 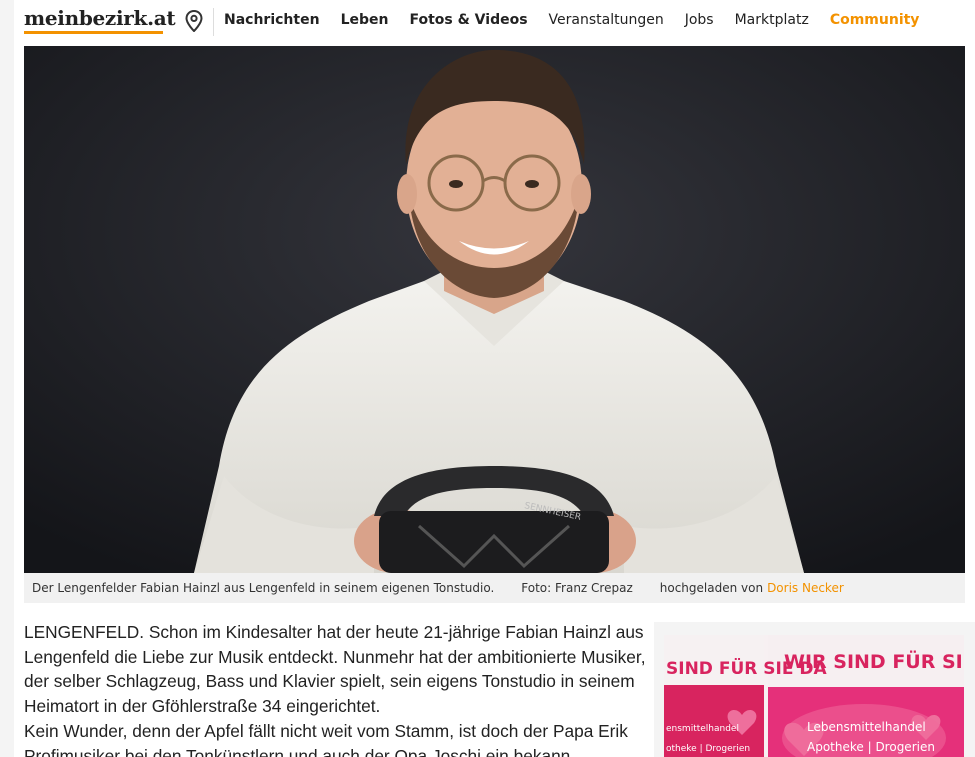 I want to click on ad-left-text-1: ensmittelhandel, so click(x=702, y=729).